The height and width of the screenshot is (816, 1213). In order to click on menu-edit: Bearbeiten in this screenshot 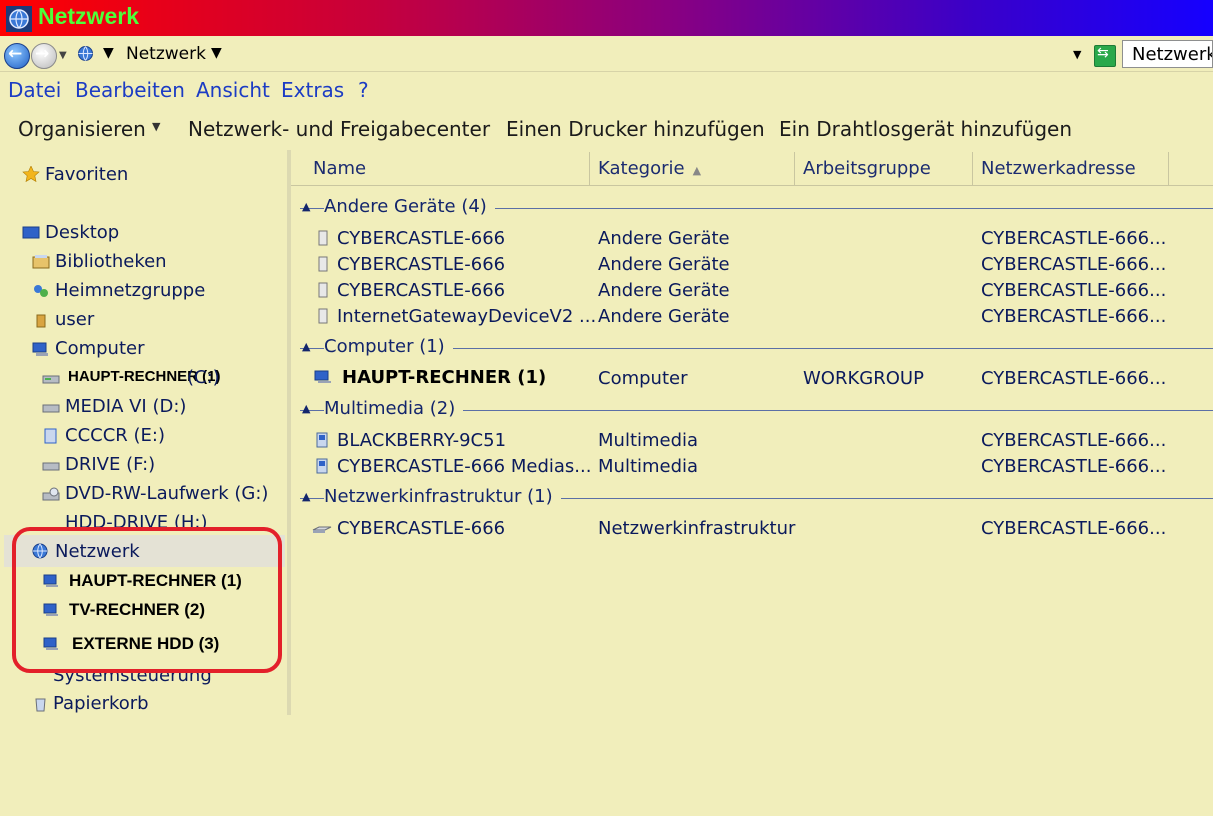, I will do `click(130, 90)`.